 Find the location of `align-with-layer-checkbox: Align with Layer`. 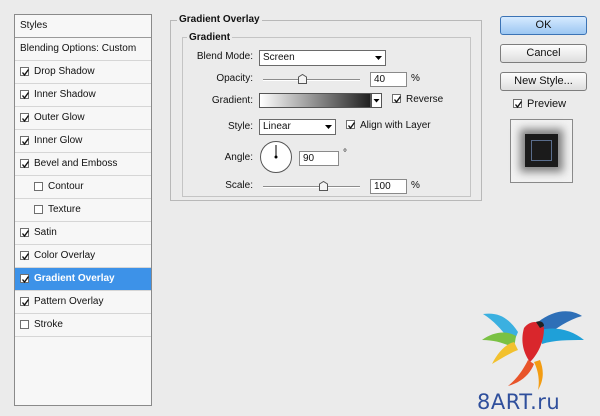

align-with-layer-checkbox: Align with Layer is located at coordinates (388, 125).